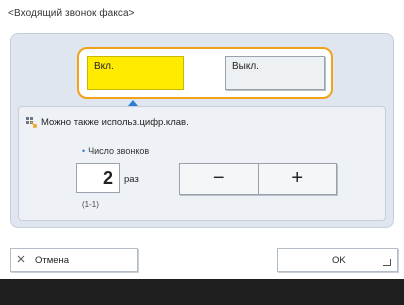 This screenshot has width=404, height=305. What do you see at coordinates (115, 122) in the screenshot?
I see `hint-text: Можно также использ.цифр.клав.` at bounding box center [115, 122].